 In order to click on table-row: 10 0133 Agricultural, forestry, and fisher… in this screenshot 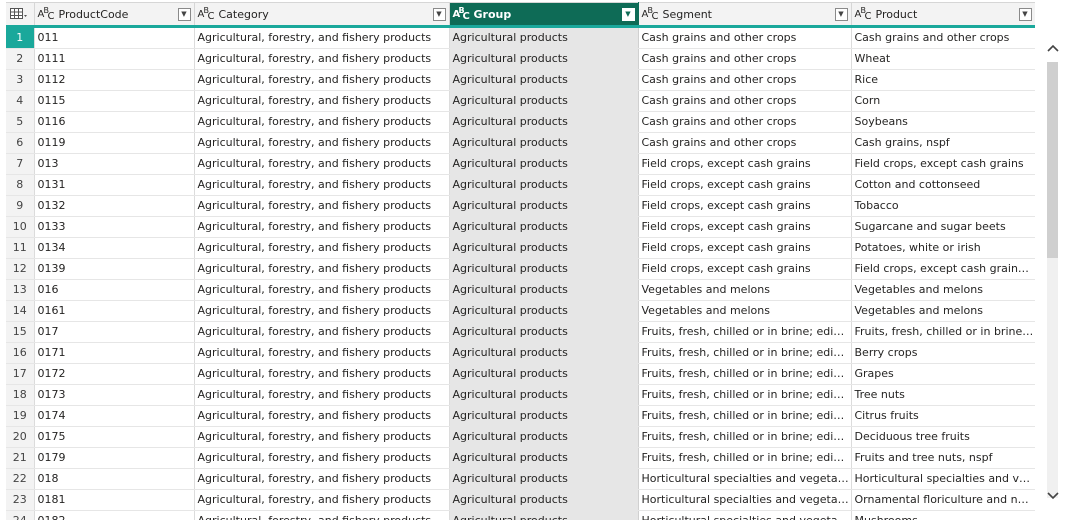, I will do `click(520, 227)`.